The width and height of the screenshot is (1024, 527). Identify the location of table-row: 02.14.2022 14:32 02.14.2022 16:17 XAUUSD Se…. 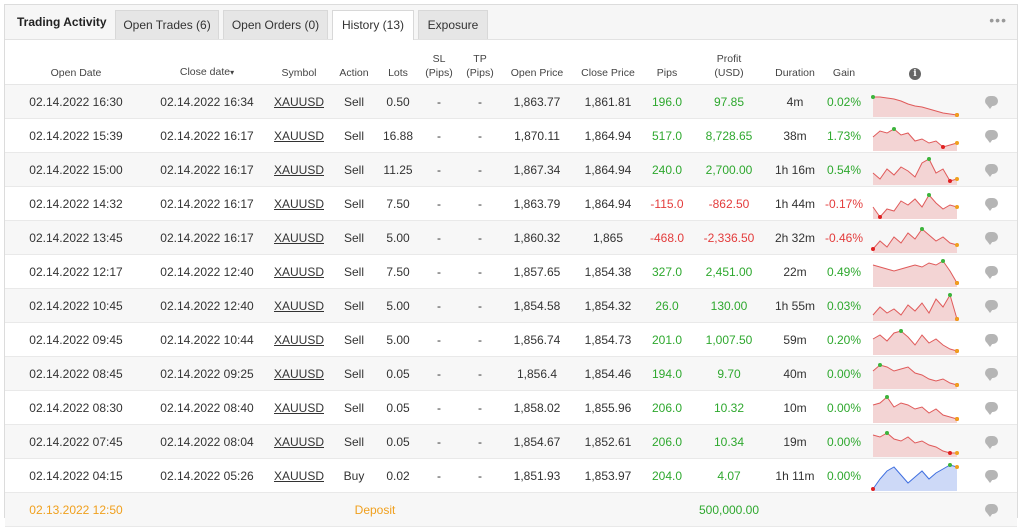
(511, 203).